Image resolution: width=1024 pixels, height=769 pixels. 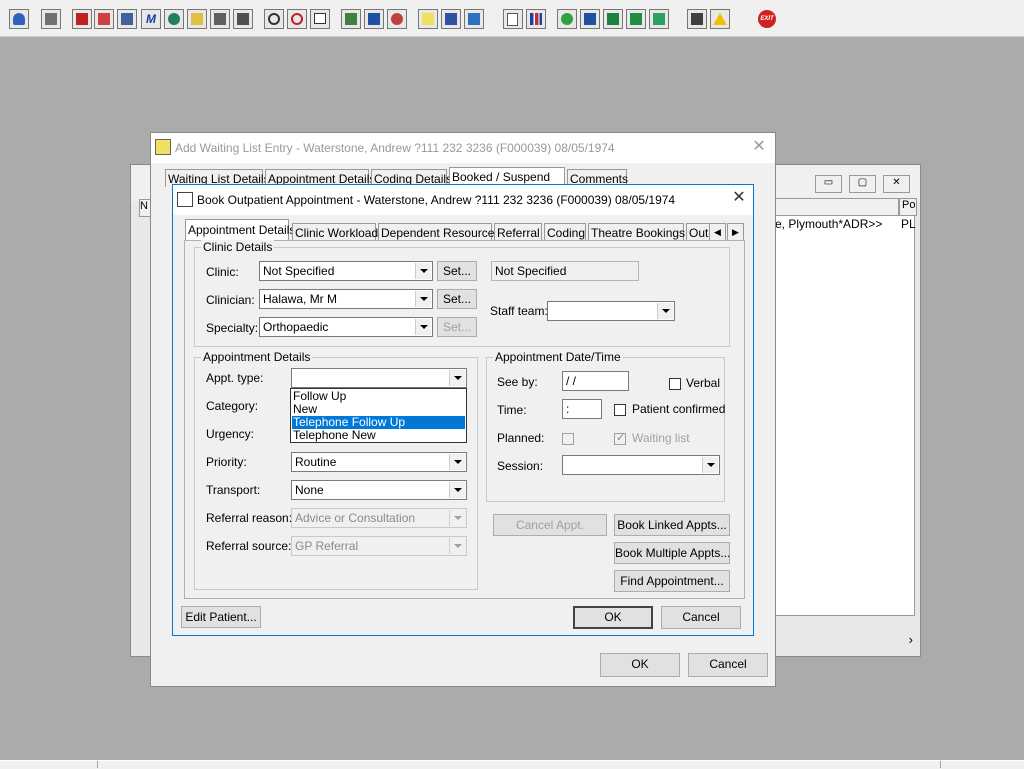 What do you see at coordinates (274, 19) in the screenshot?
I see `search-icon` at bounding box center [274, 19].